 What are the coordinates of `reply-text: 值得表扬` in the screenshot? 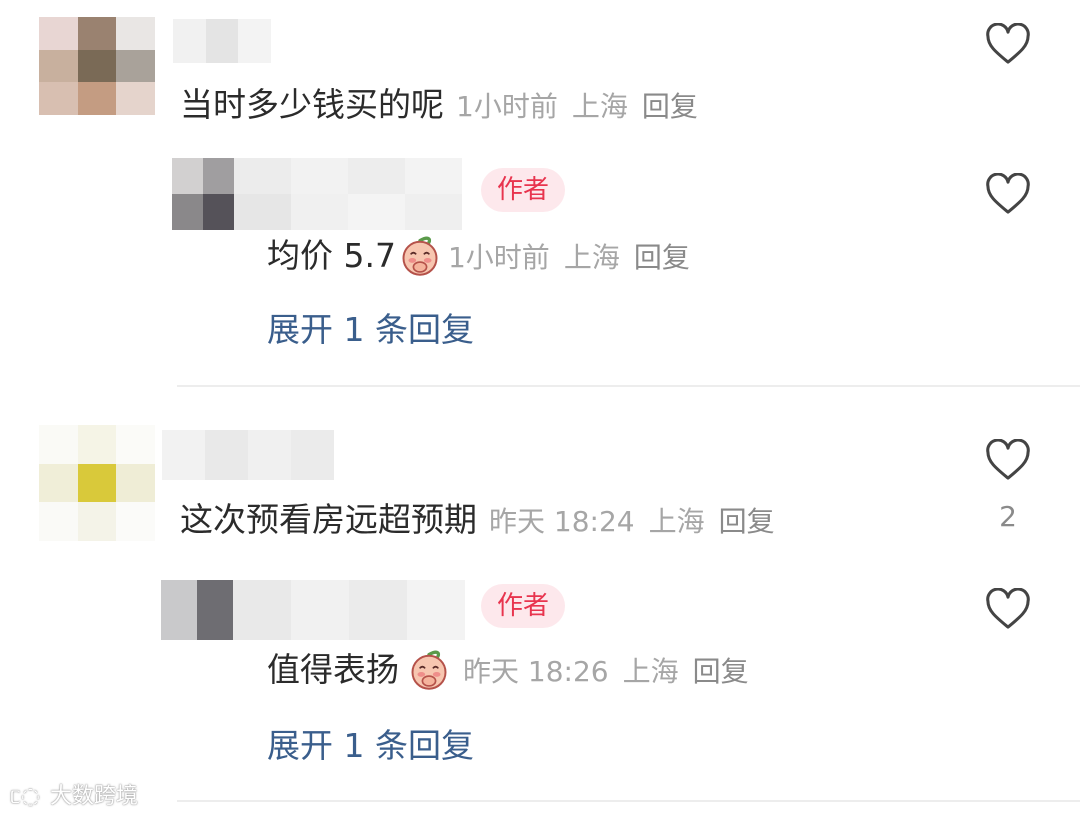 It's located at (333, 669).